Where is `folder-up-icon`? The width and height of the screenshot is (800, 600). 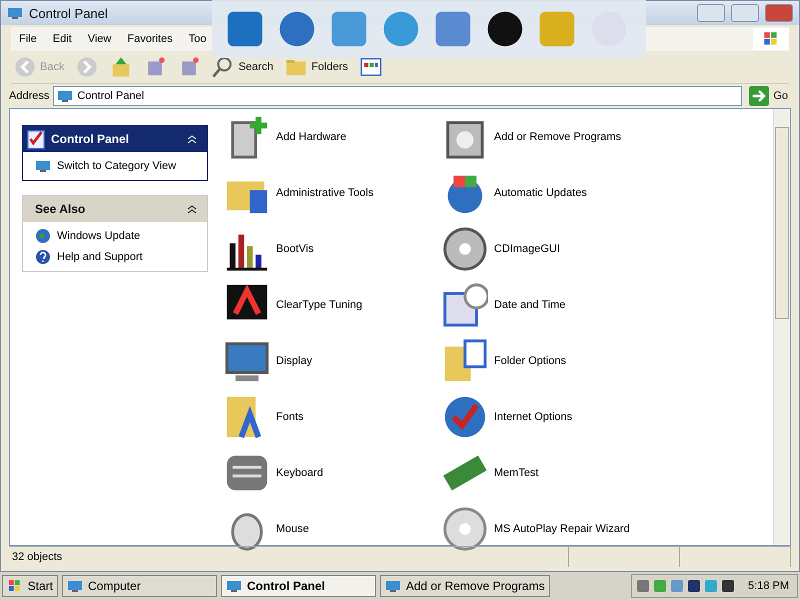
folder-up-icon is located at coordinates (121, 67).